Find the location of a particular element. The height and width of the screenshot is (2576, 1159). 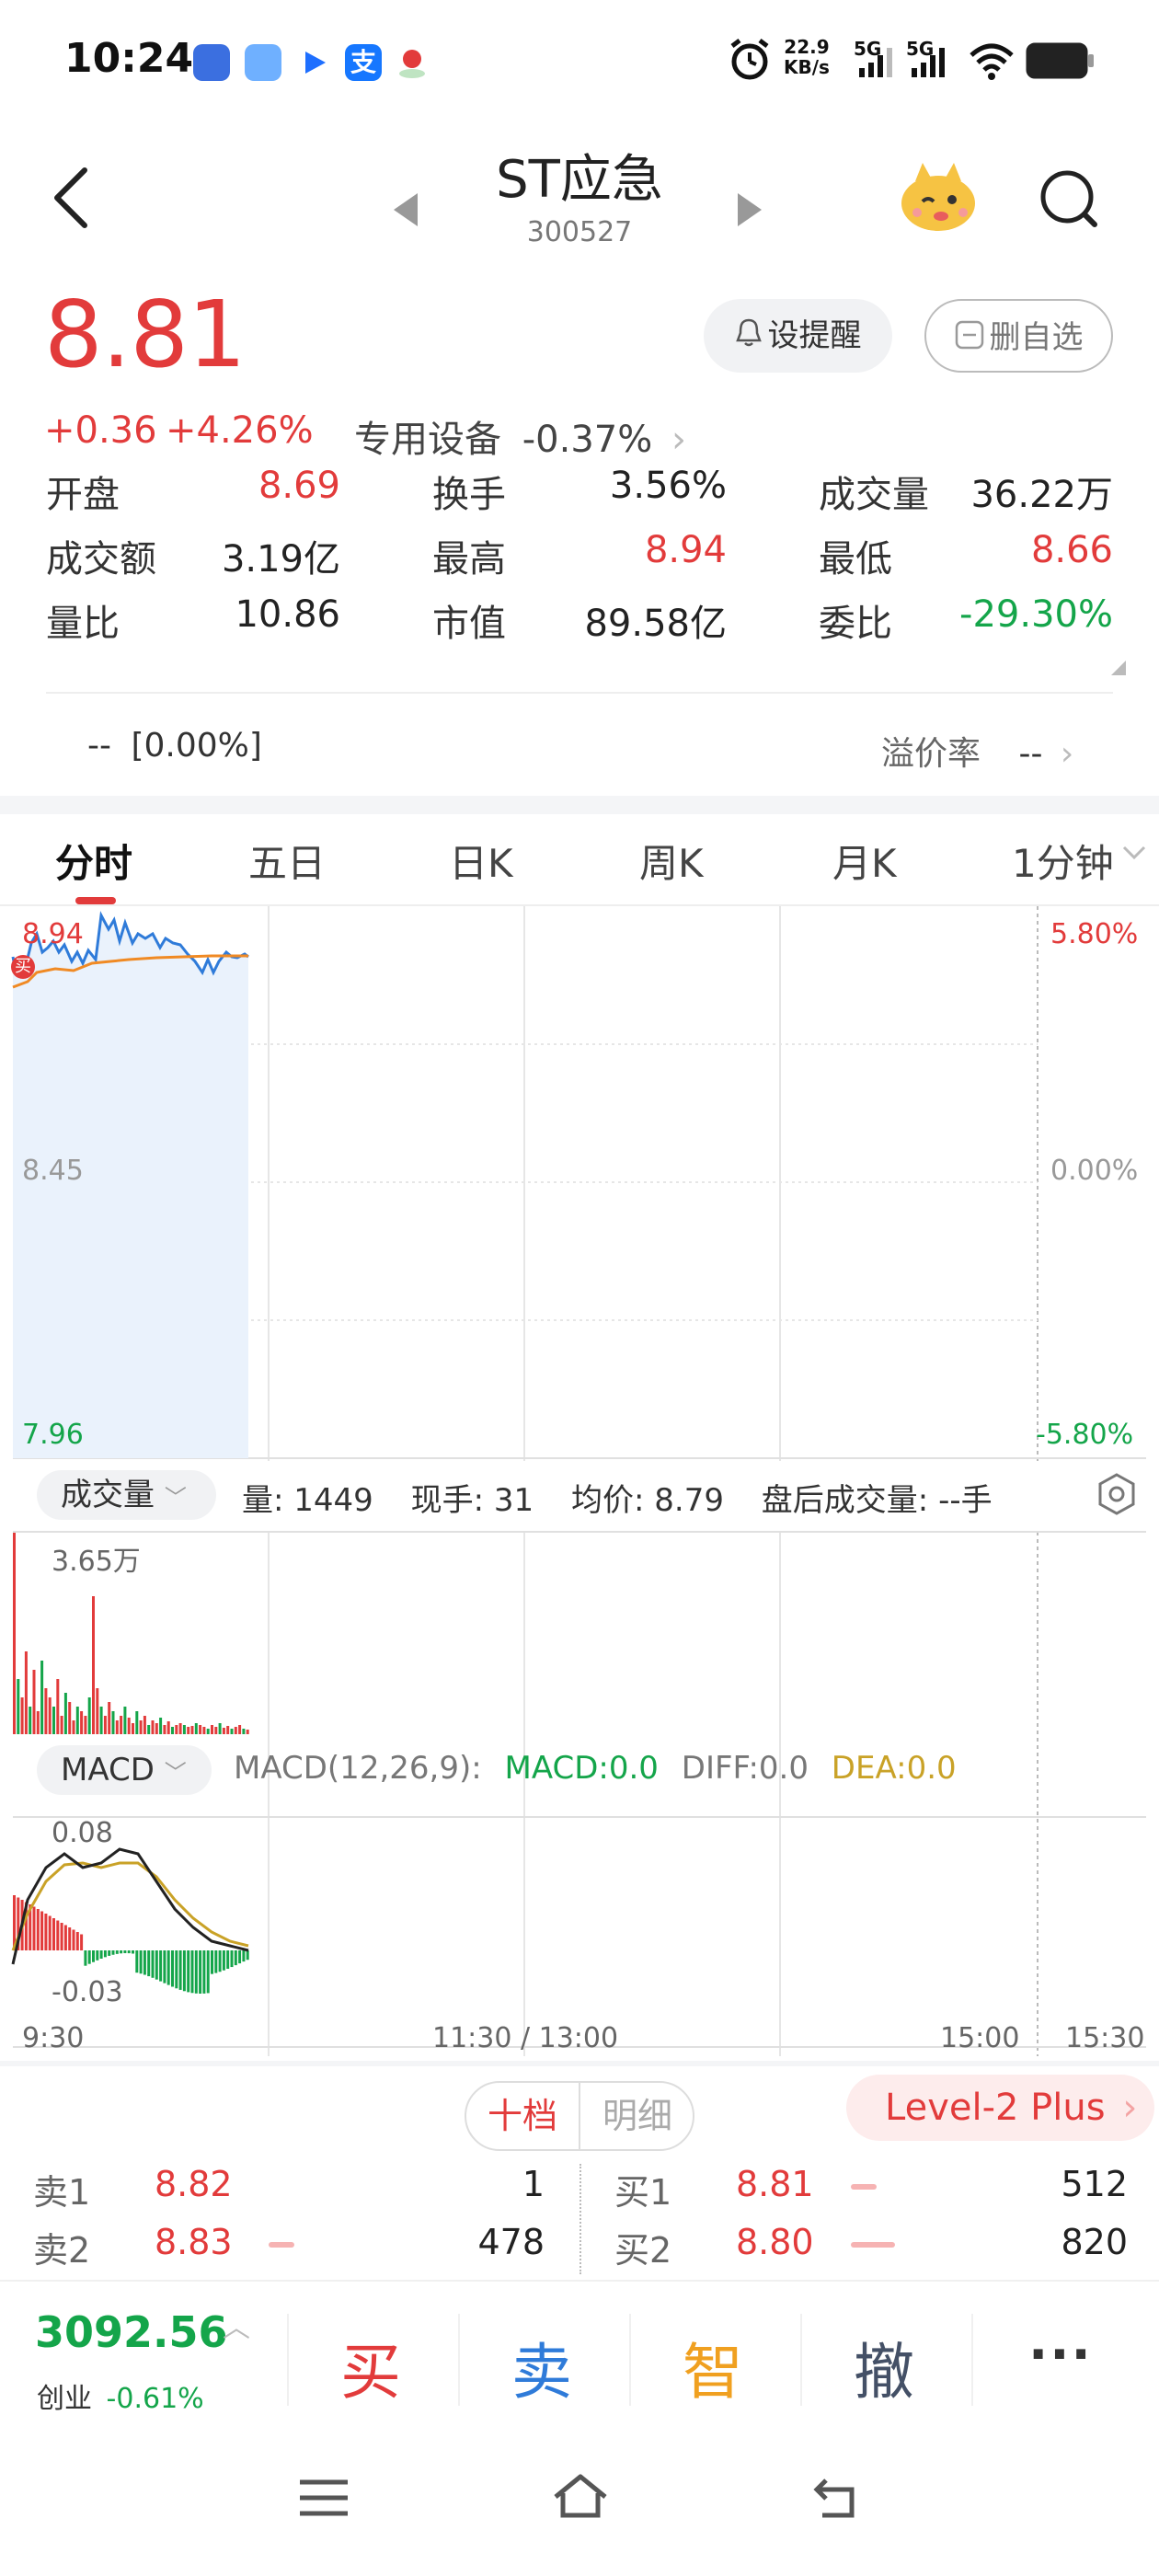

stat-label: 量比 is located at coordinates (83, 624).